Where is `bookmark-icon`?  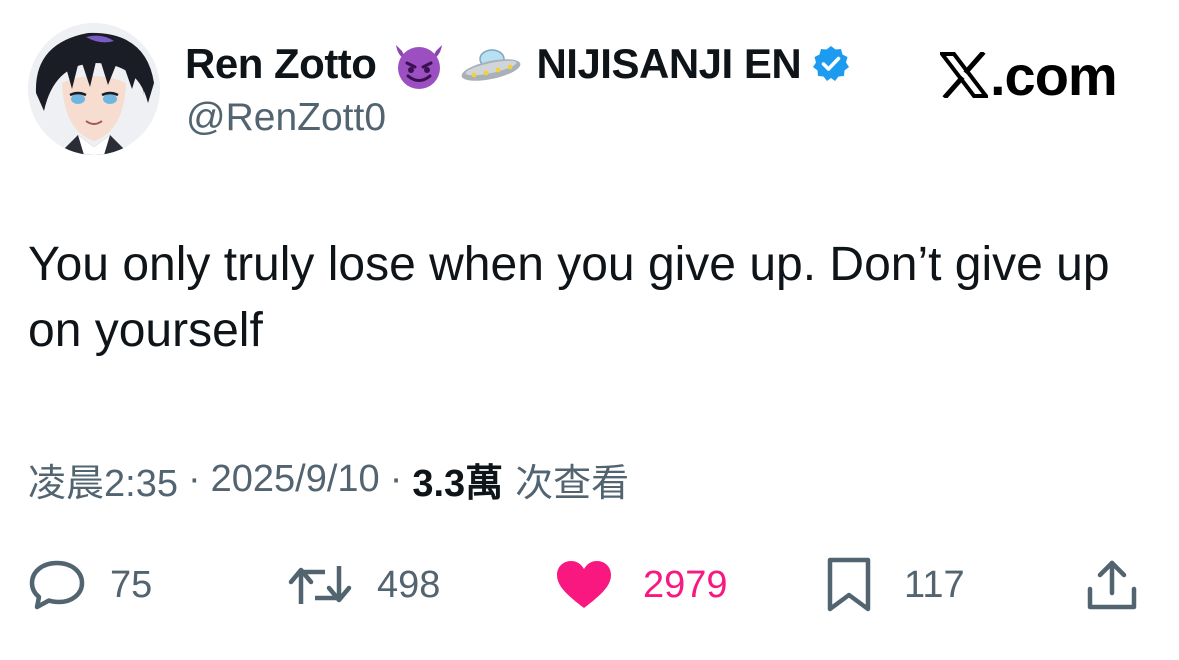 bookmark-icon is located at coordinates (849, 585).